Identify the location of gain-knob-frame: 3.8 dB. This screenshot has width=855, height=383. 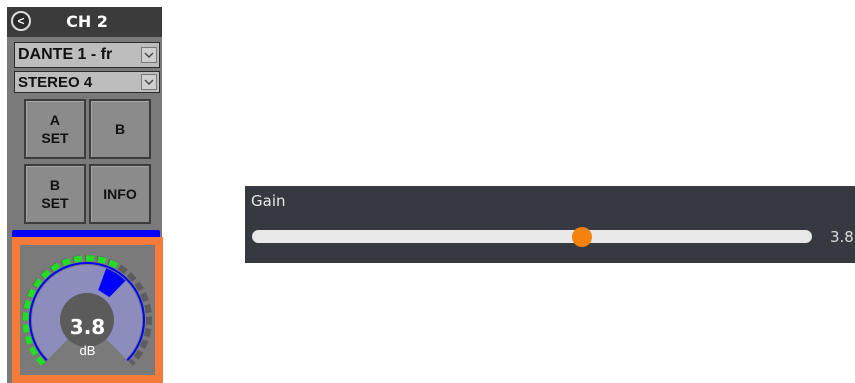
(87, 310).